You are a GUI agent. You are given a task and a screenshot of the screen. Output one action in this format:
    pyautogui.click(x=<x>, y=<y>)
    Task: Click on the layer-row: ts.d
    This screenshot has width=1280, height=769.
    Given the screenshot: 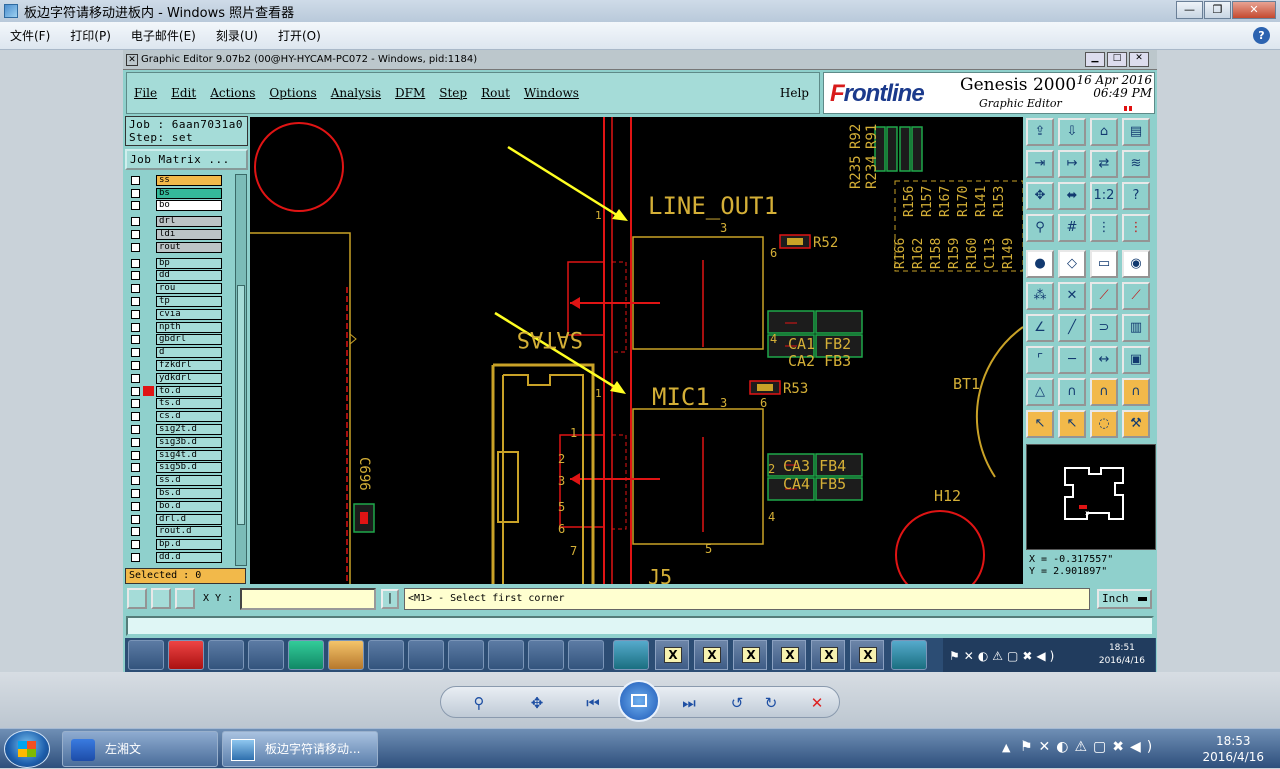 What is the action you would take?
    pyautogui.click(x=180, y=404)
    